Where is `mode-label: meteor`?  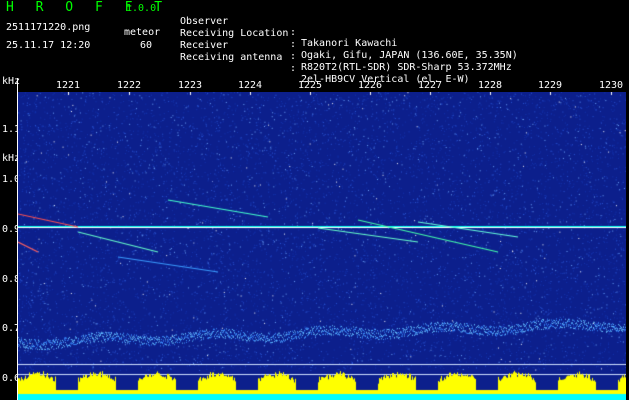
mode-label: meteor is located at coordinates (142, 32).